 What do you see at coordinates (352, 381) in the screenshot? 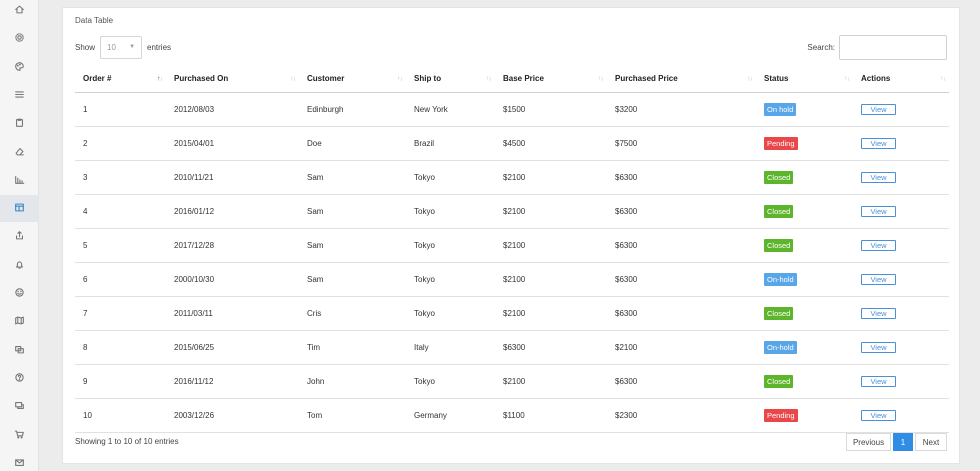
I see `cell-customer: John` at bounding box center [352, 381].